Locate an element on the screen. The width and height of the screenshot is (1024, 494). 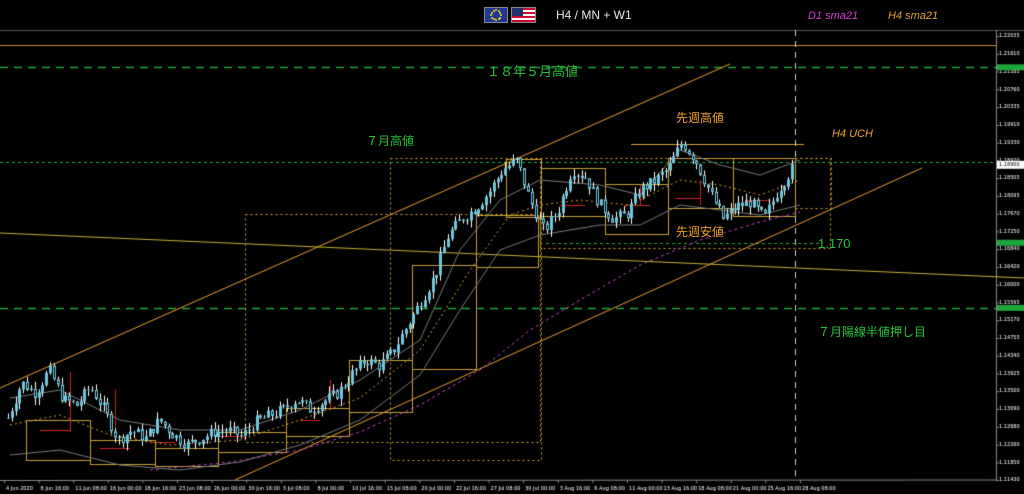
legend-h4-sma21: H4 sma21 is located at coordinates (913, 16).